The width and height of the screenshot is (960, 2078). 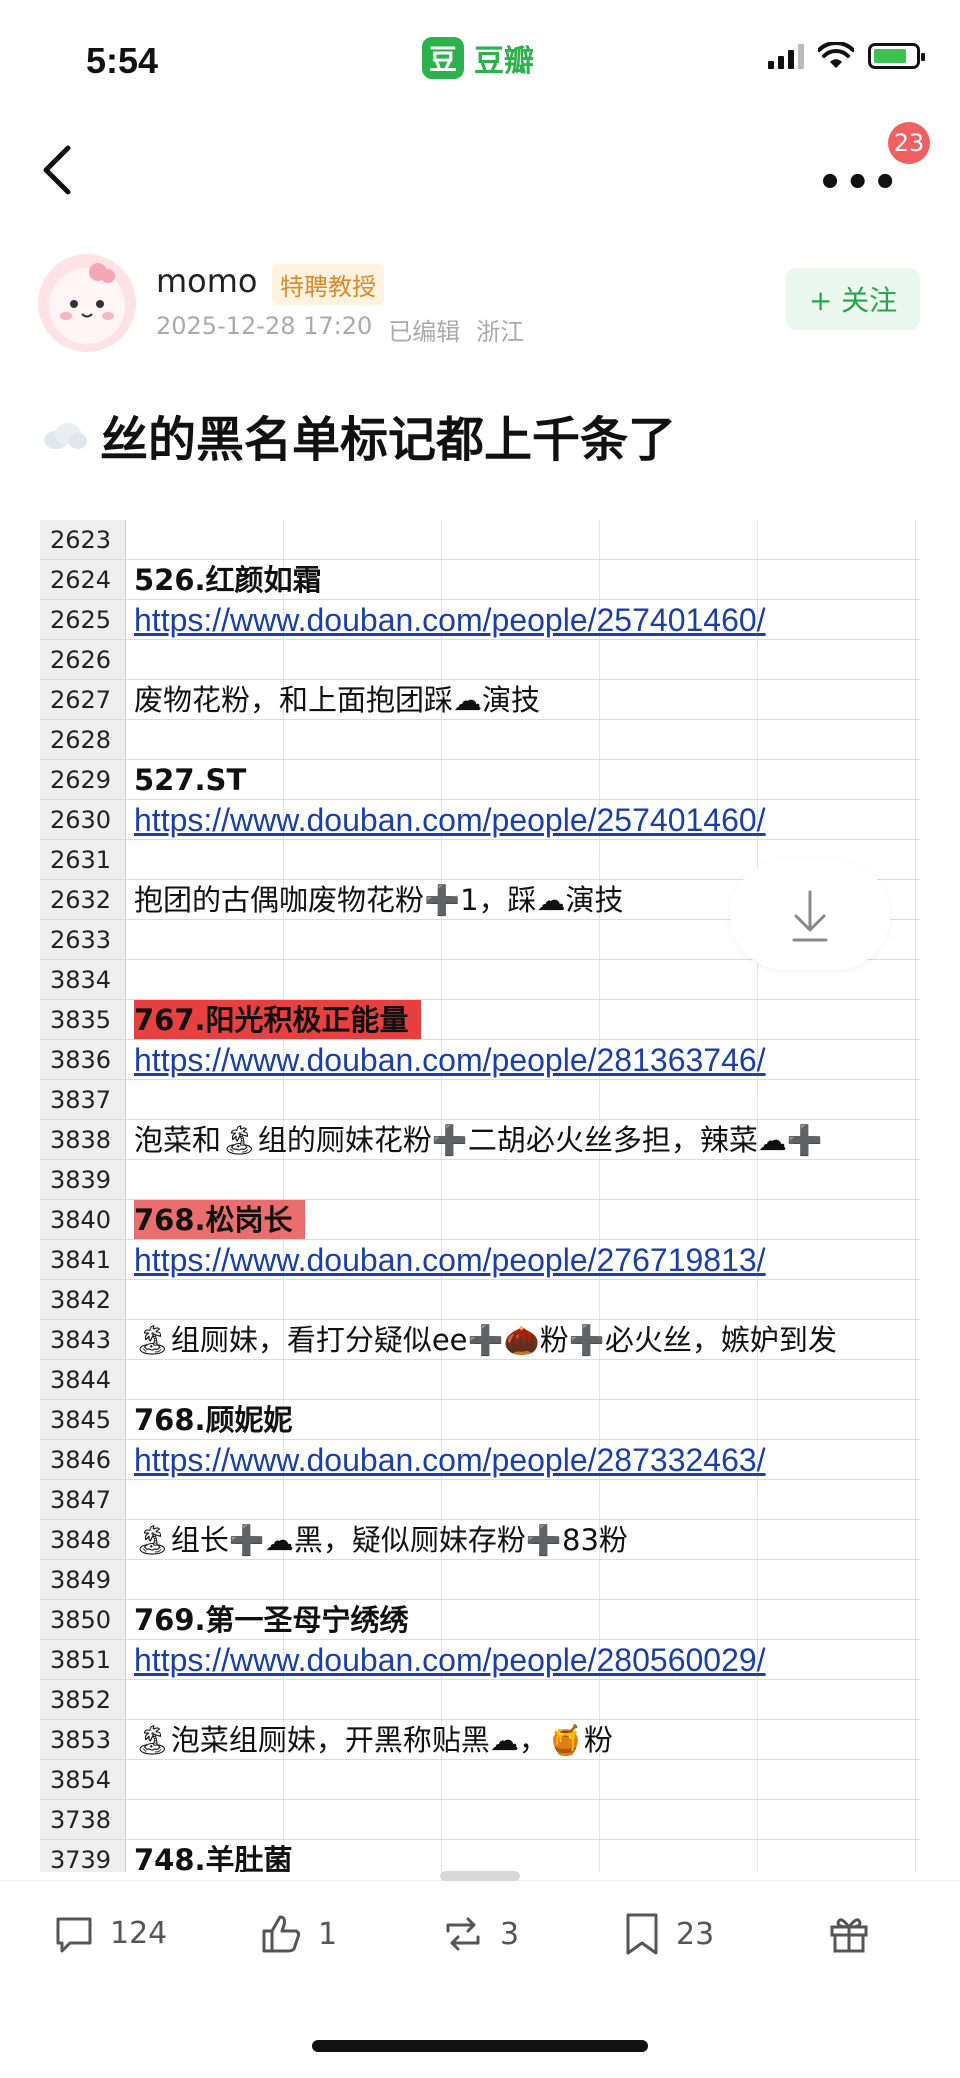 I want to click on cell-text: 泡菜和🏝组的厕妹花粉➕二胡必火丝多担，辣菜☁➕, so click(x=479, y=1140).